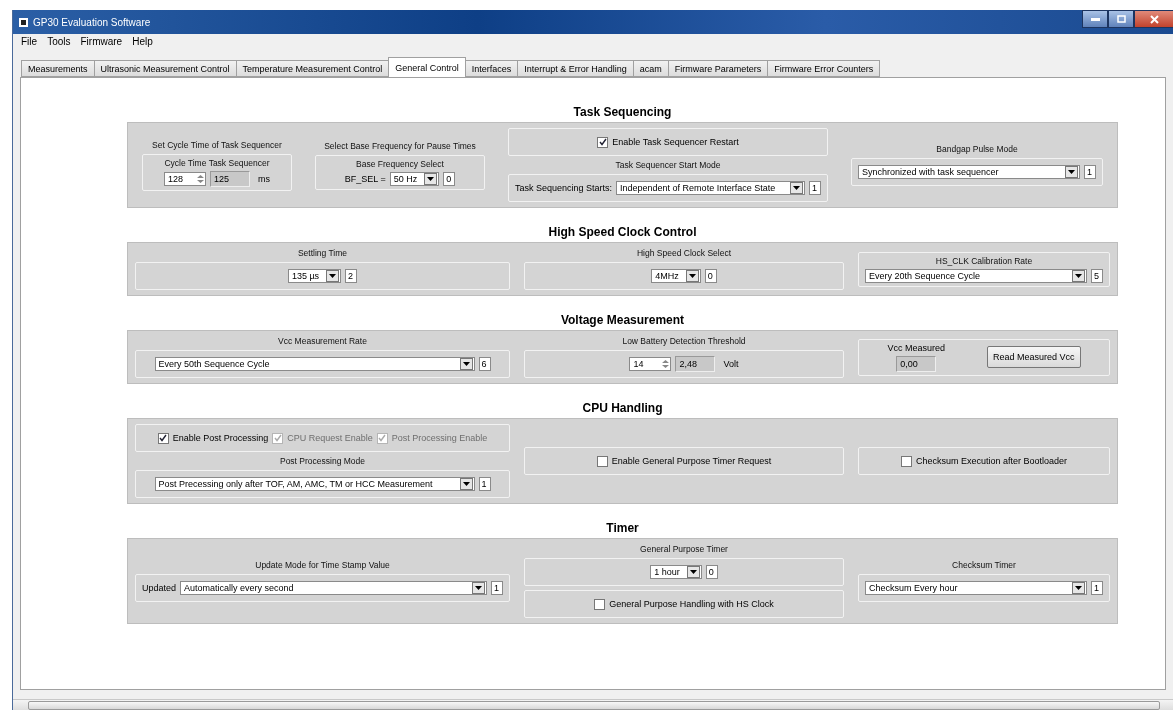 The image size is (1173, 710). What do you see at coordinates (976, 275) in the screenshot?
I see `dropdown: Every 20th Sequence Cycle` at bounding box center [976, 275].